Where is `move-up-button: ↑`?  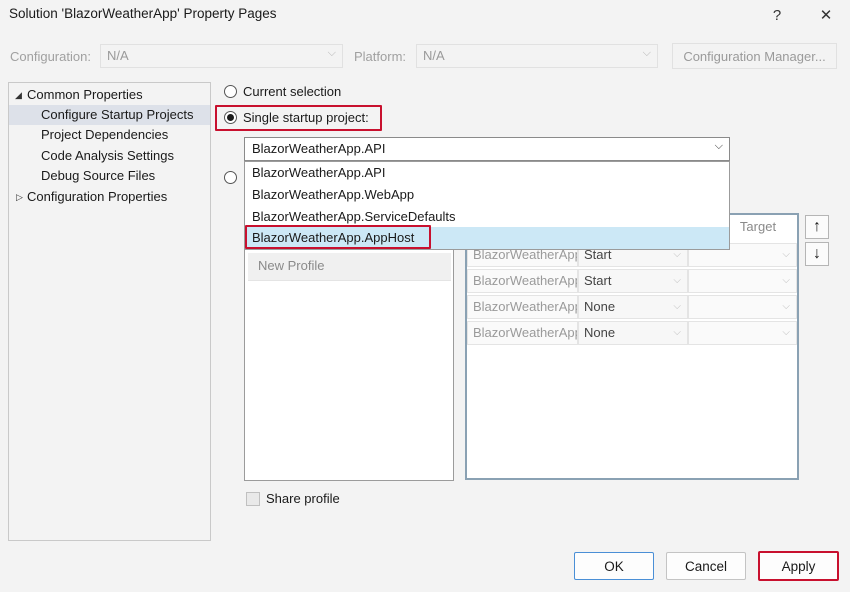
move-up-button: ↑ is located at coordinates (817, 227).